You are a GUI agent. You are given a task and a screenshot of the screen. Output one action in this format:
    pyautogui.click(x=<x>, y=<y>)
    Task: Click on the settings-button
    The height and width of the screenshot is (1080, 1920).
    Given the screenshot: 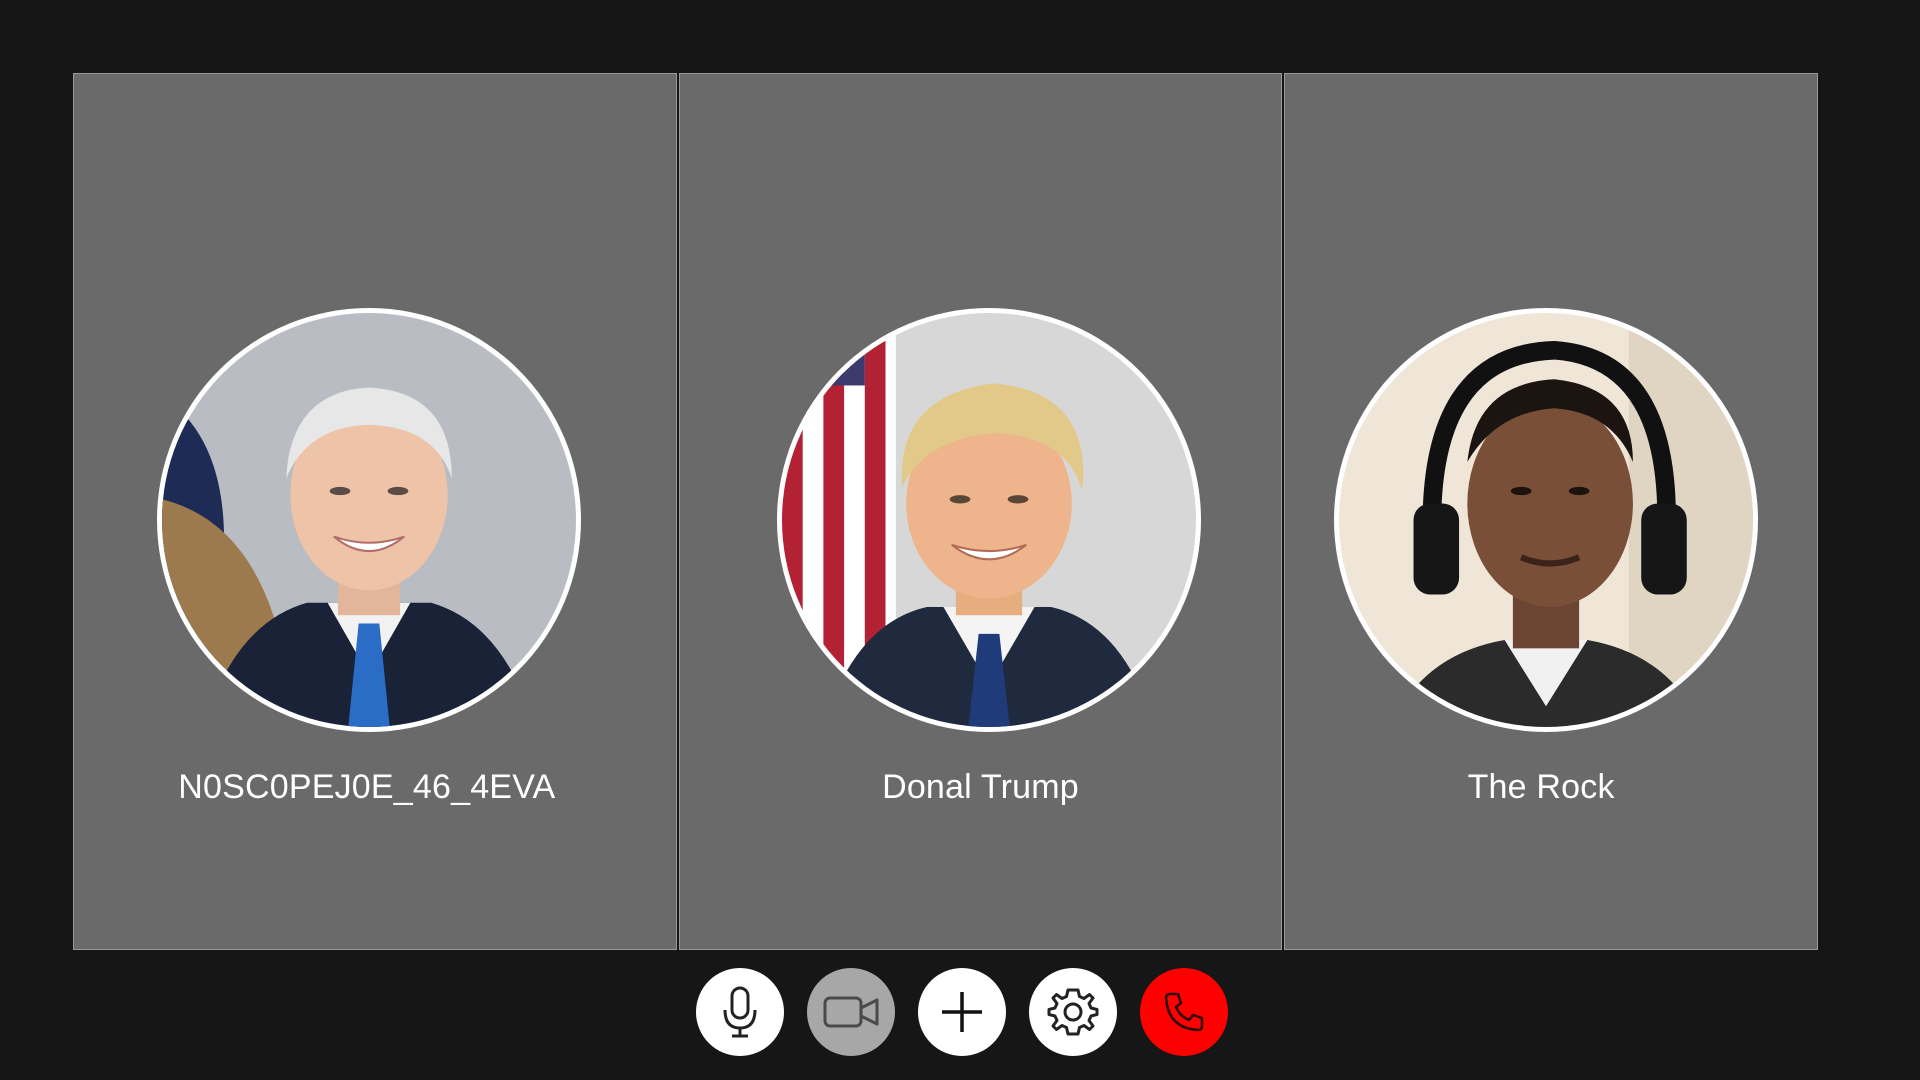 What is the action you would take?
    pyautogui.click(x=1073, y=1012)
    